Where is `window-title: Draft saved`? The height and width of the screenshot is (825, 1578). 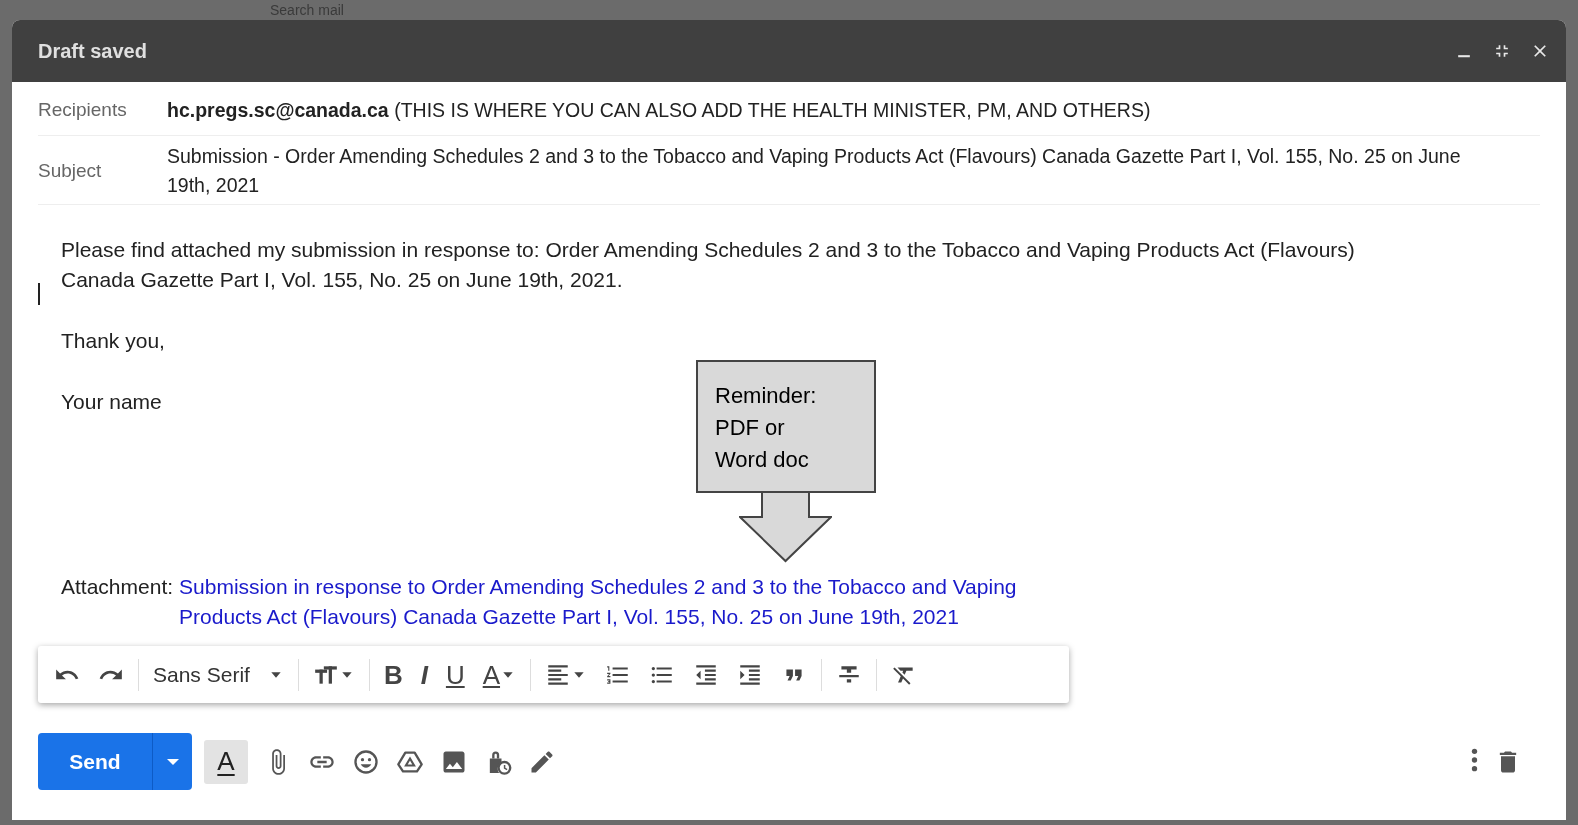
window-title: Draft saved is located at coordinates (92, 51).